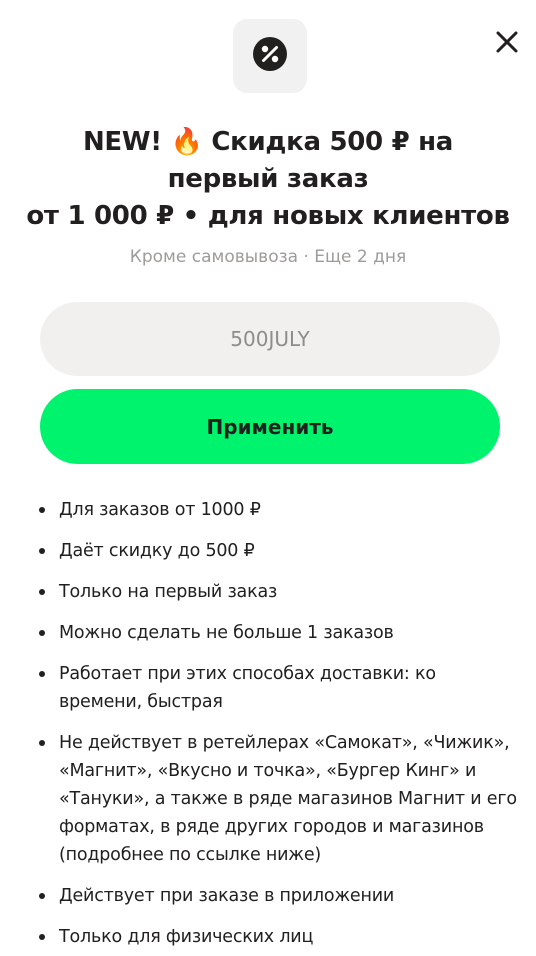  I want to click on condition-text: Можно сделать не больше 1 заказов, so click(226, 633).